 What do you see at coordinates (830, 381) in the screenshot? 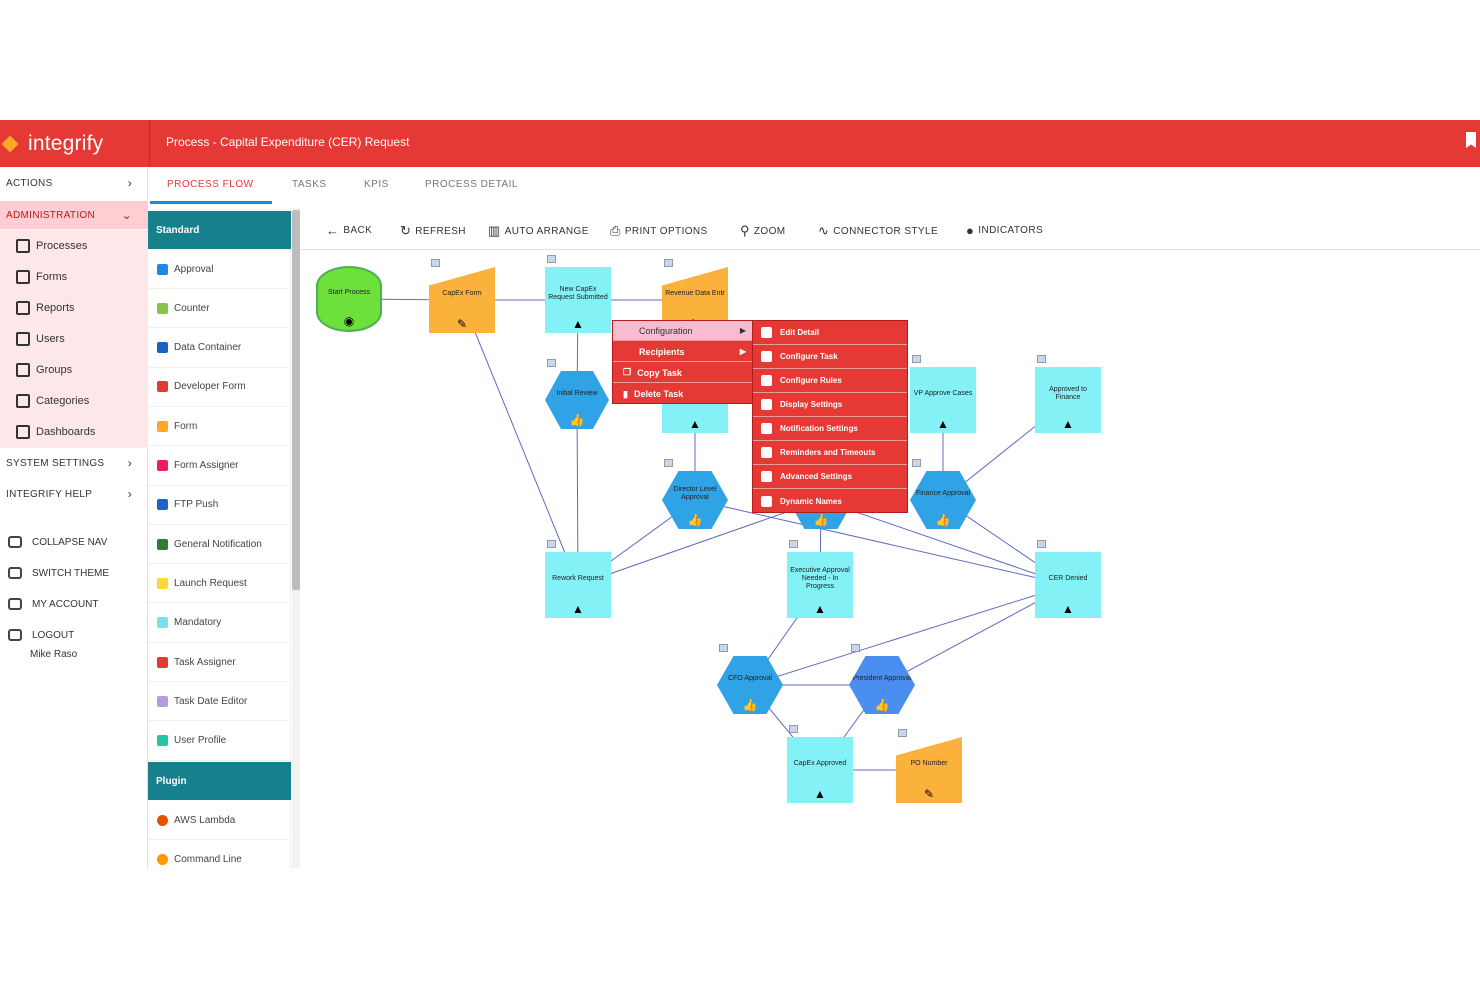
I see `submenu-item: Configure Rules` at bounding box center [830, 381].